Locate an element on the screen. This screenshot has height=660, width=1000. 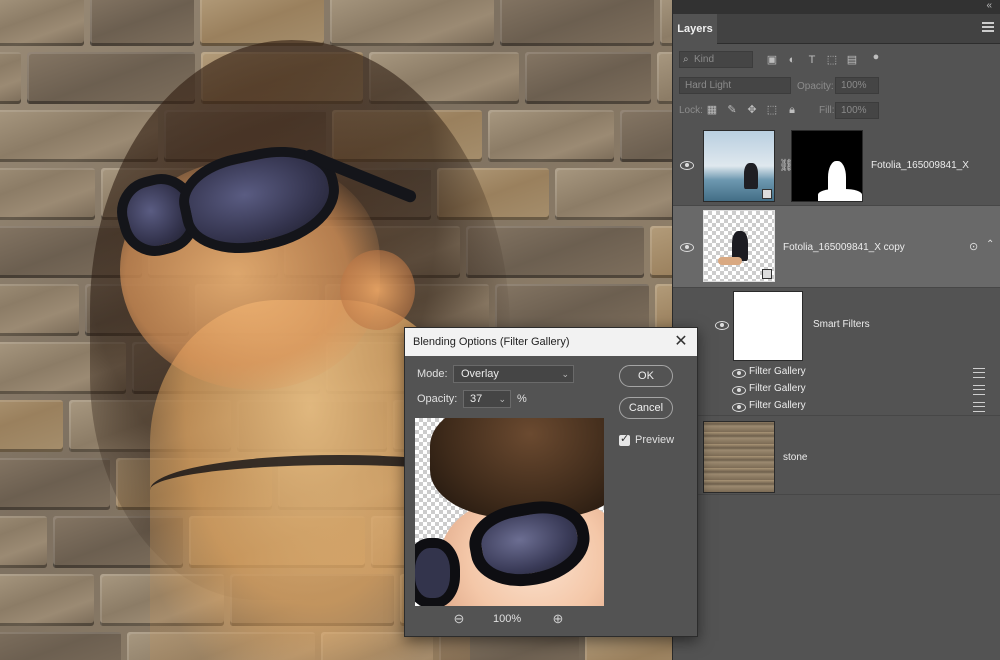
ok-button: OK is located at coordinates (646, 376).